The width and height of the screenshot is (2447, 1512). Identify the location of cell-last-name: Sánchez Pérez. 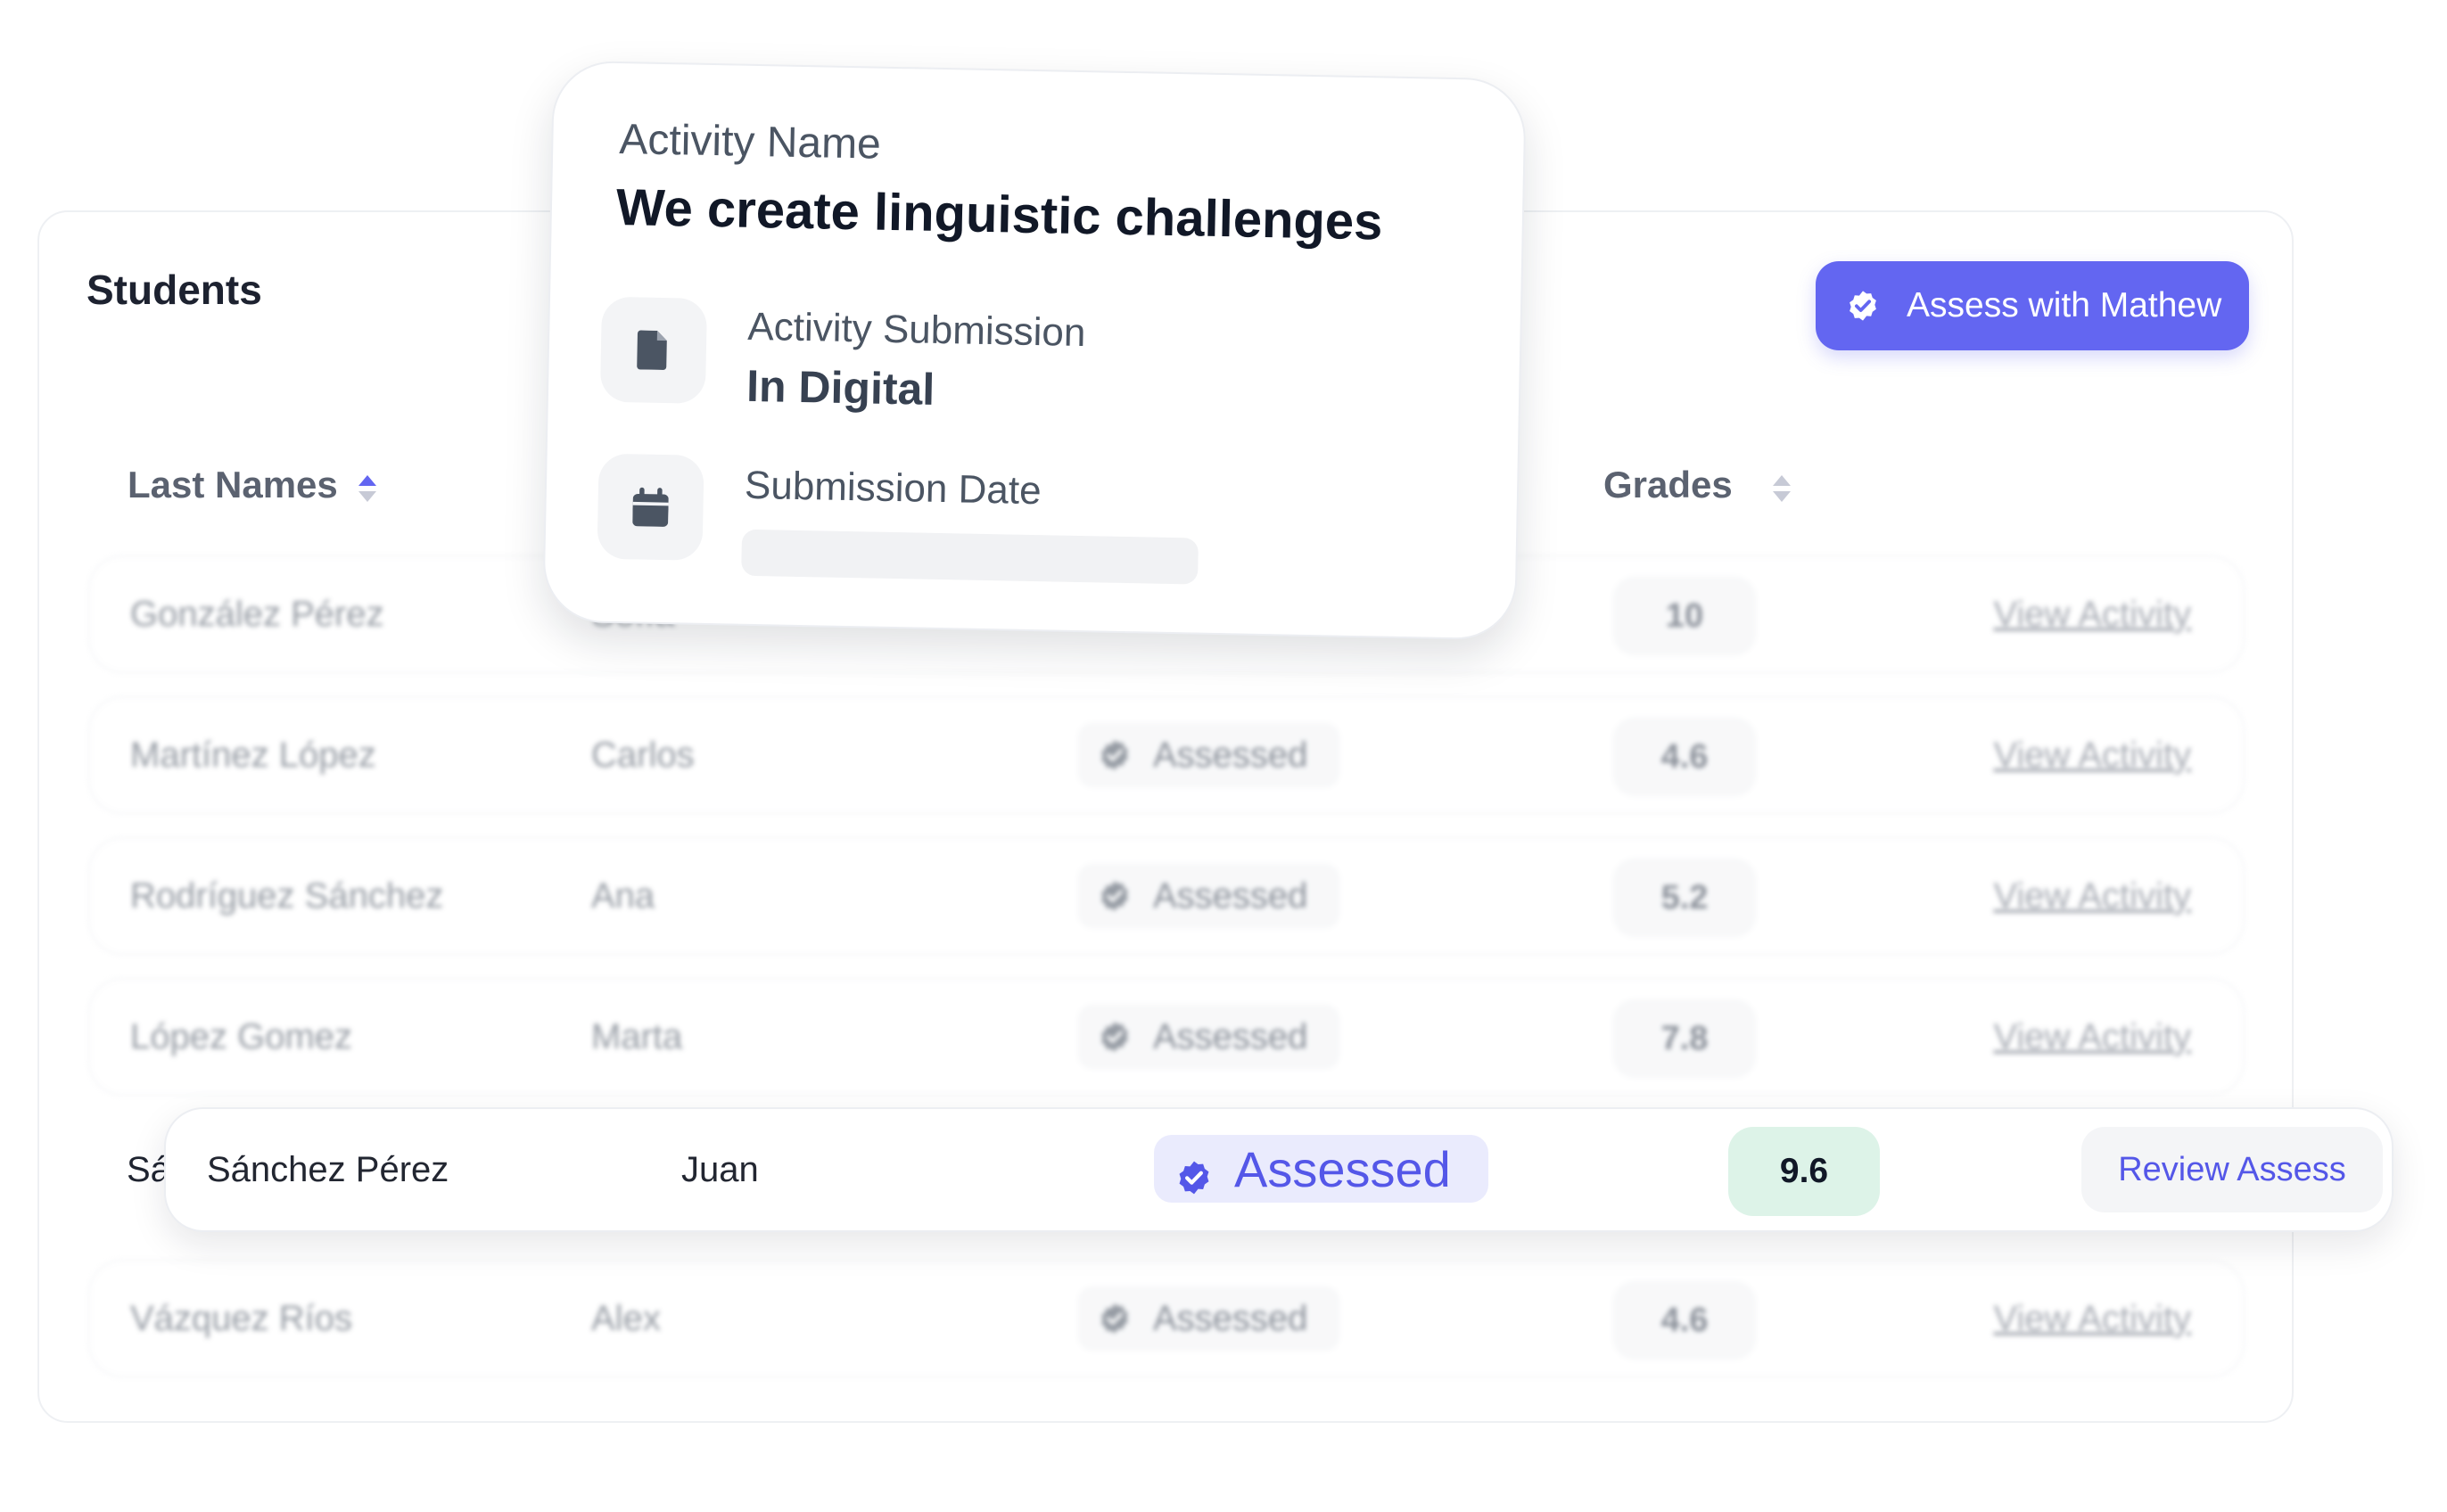
(328, 1169).